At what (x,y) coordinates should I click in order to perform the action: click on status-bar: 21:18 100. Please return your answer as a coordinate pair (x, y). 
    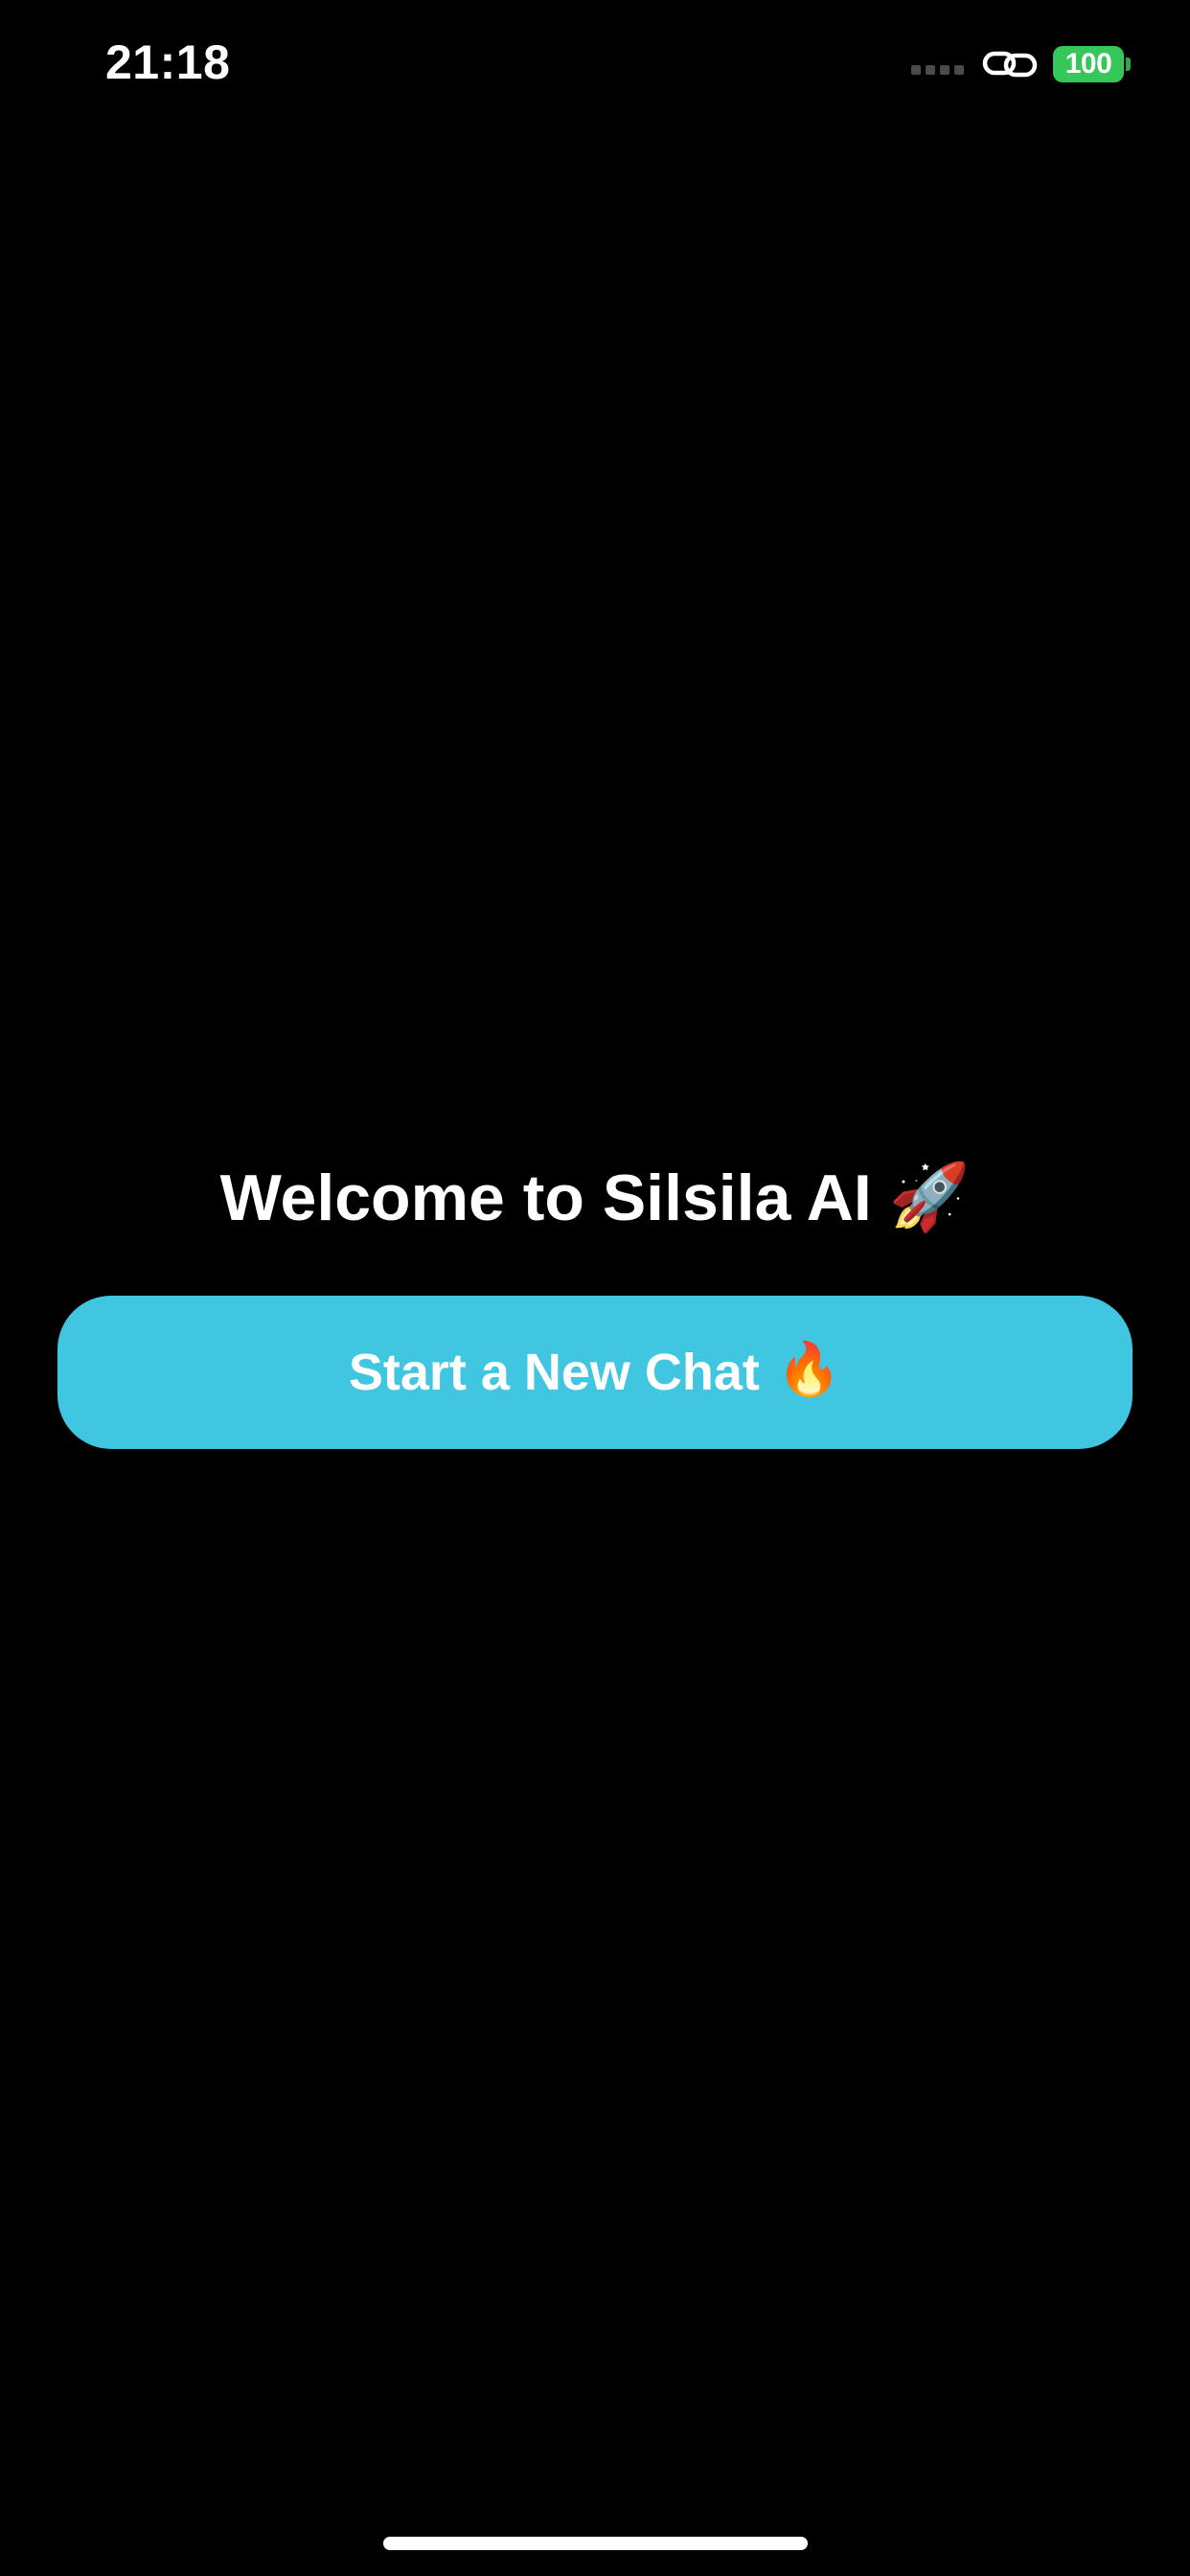
    Looking at the image, I should click on (595, 67).